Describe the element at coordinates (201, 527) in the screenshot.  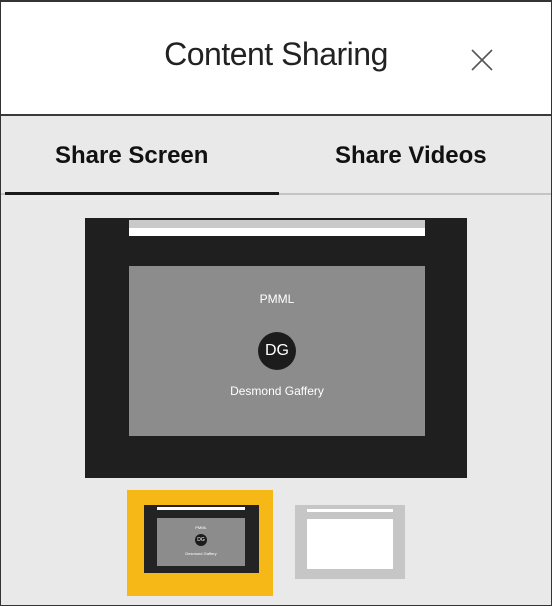
I see `thumbnail-meeting-name: PMML` at that location.